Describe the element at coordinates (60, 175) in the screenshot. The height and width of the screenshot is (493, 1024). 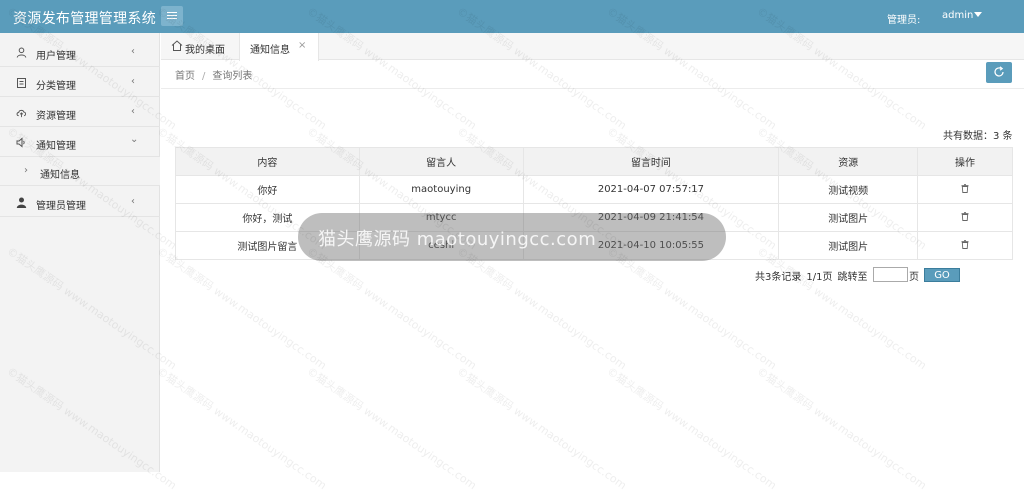
I see `sidebar-subitem-label: 通知信息` at that location.